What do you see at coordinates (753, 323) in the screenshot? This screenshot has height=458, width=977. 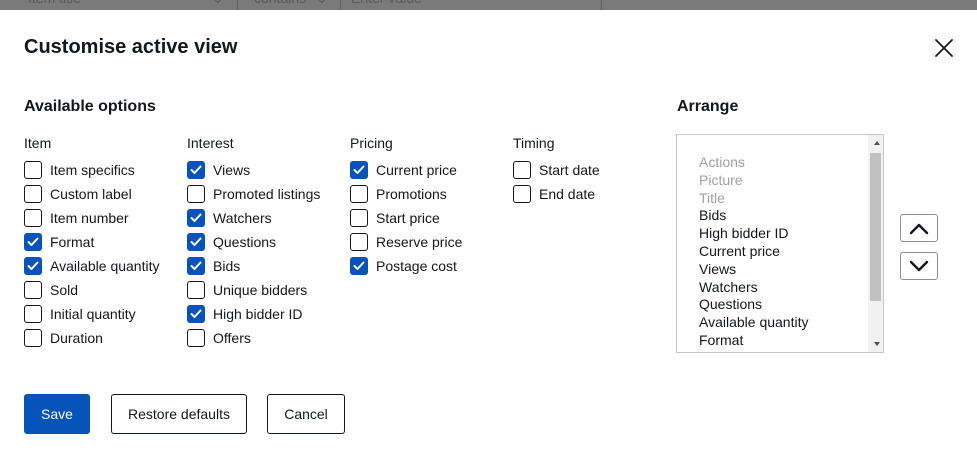 I see `arrange-item: Available quantity` at bounding box center [753, 323].